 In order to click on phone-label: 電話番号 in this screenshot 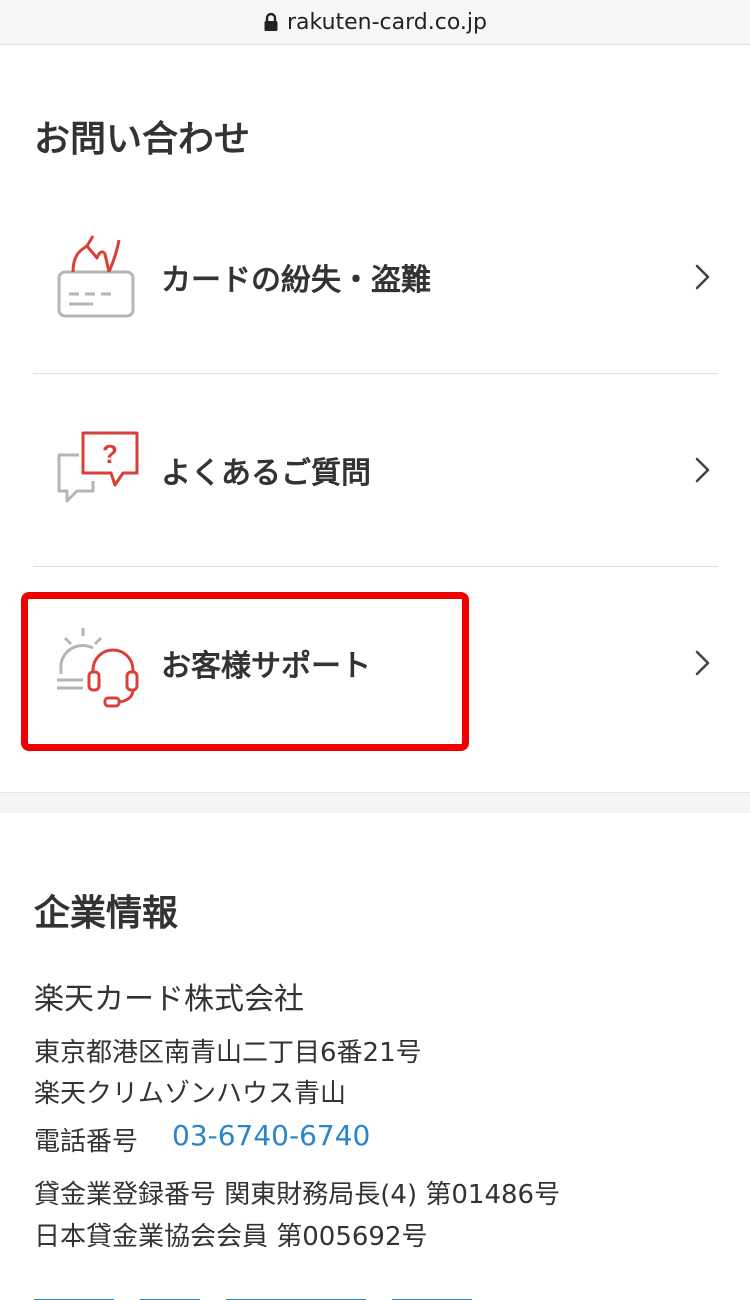, I will do `click(86, 1142)`.